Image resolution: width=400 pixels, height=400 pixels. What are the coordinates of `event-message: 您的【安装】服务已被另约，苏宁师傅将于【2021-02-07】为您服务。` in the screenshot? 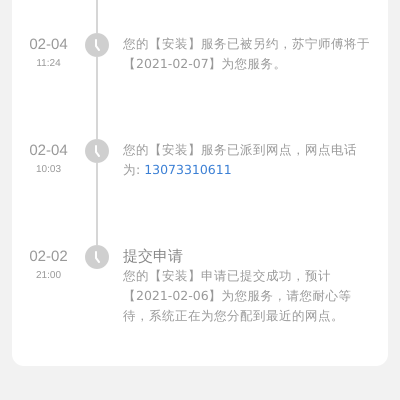 It's located at (247, 54).